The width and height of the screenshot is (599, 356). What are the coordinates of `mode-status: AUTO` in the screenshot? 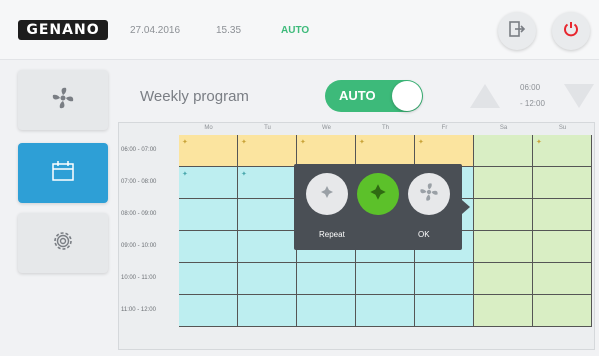 It's located at (295, 30).